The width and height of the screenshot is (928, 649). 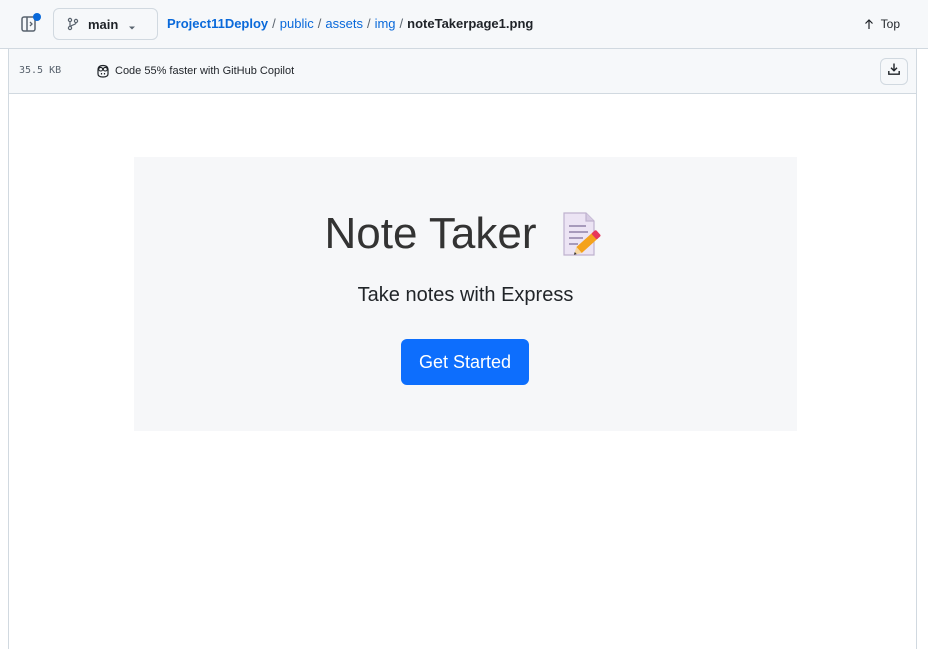 What do you see at coordinates (73, 24) in the screenshot?
I see `git-branch-icon` at bounding box center [73, 24].